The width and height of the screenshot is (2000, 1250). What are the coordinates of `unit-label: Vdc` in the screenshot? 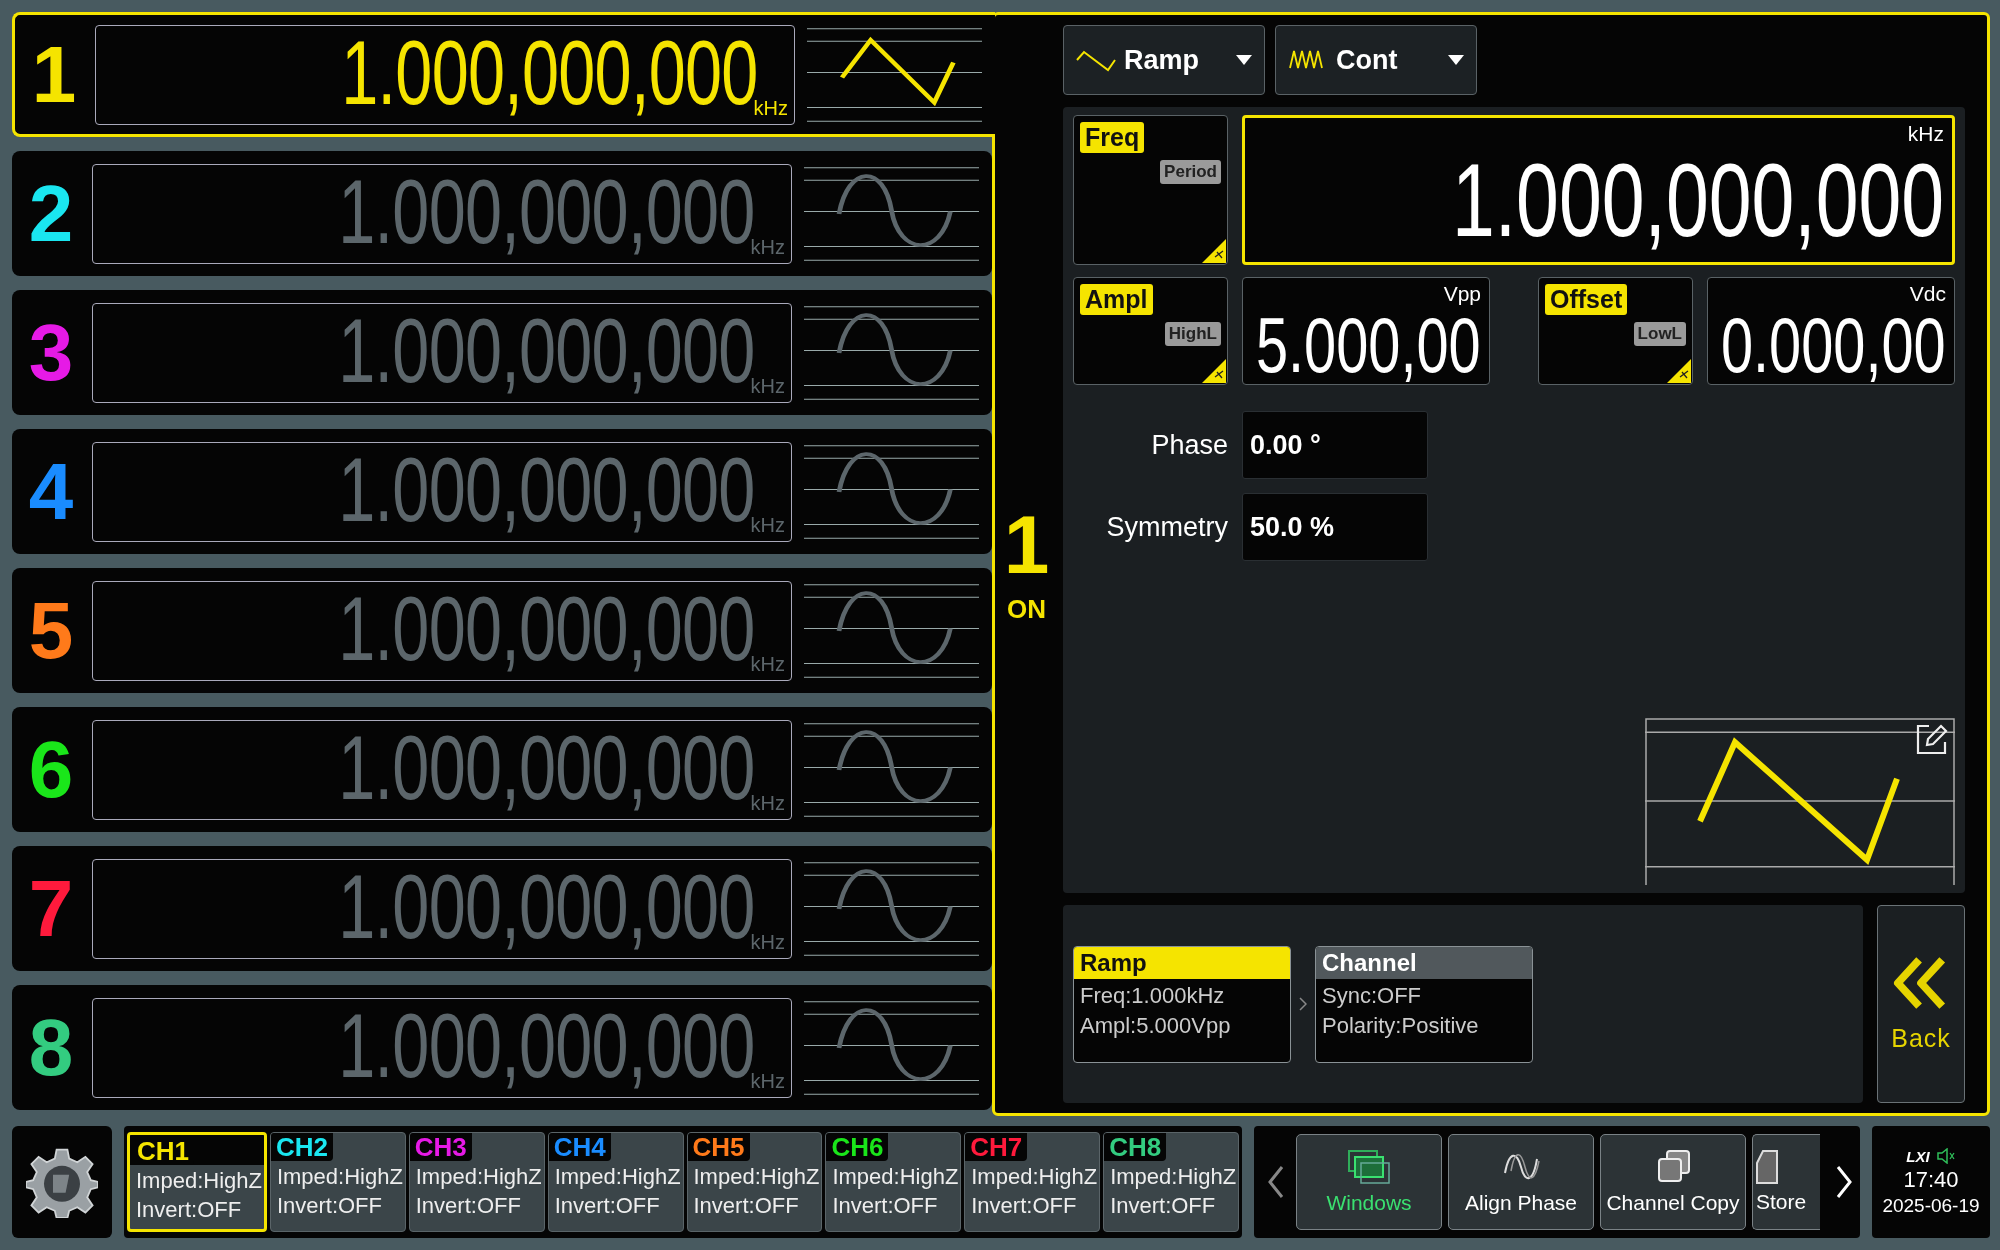 It's located at (1927, 294).